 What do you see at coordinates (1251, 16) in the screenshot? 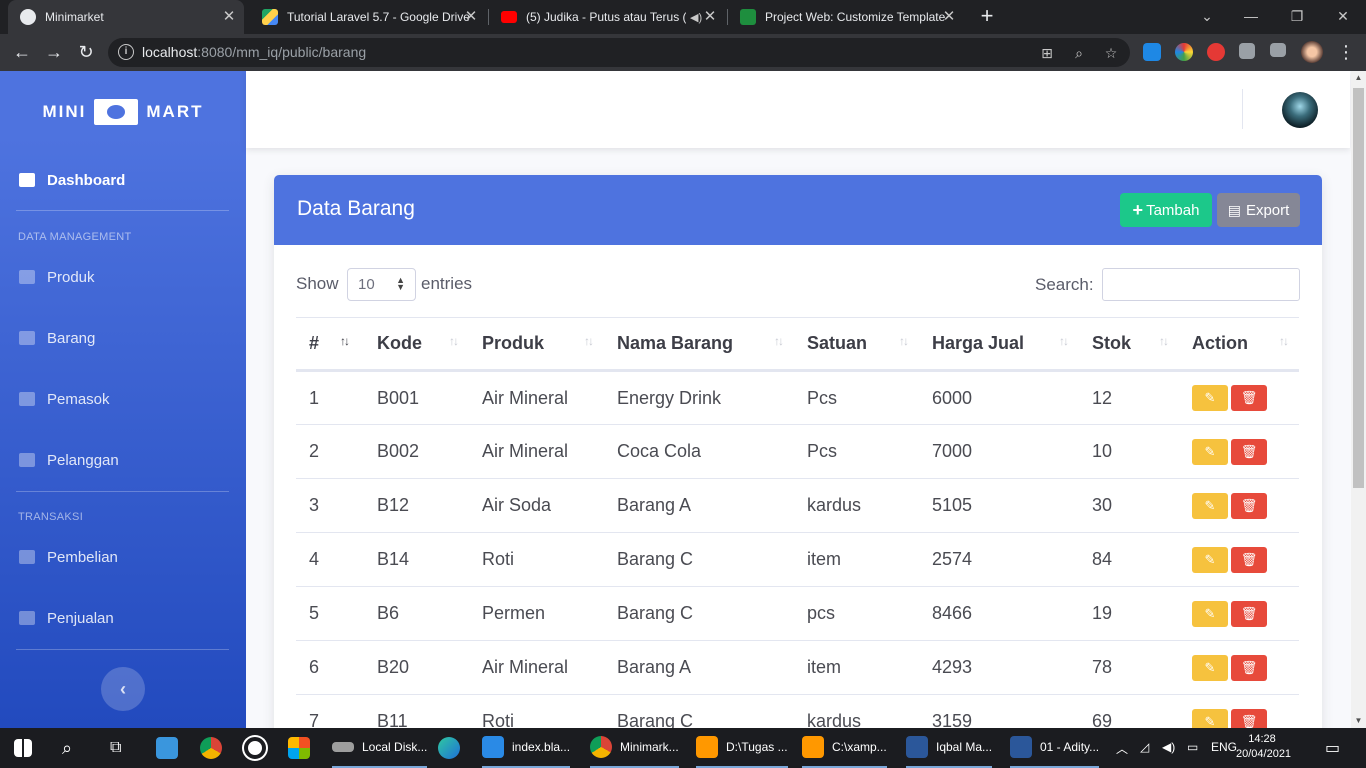
I see `minimize-icon: —` at bounding box center [1251, 16].